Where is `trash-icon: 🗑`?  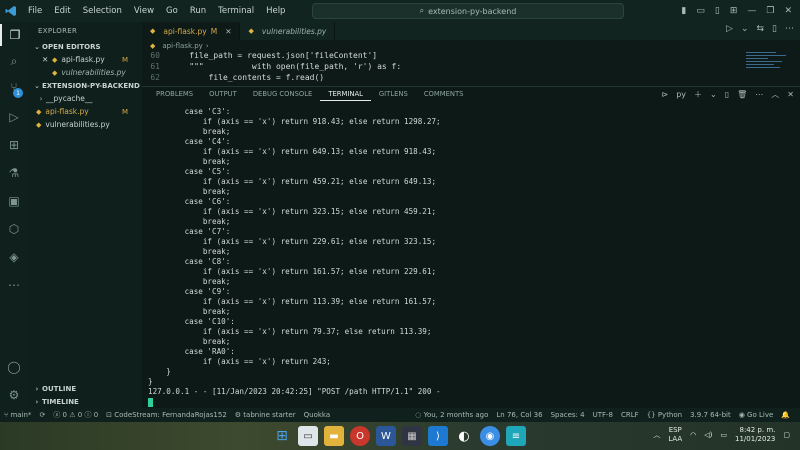 trash-icon: 🗑 is located at coordinates (742, 94).